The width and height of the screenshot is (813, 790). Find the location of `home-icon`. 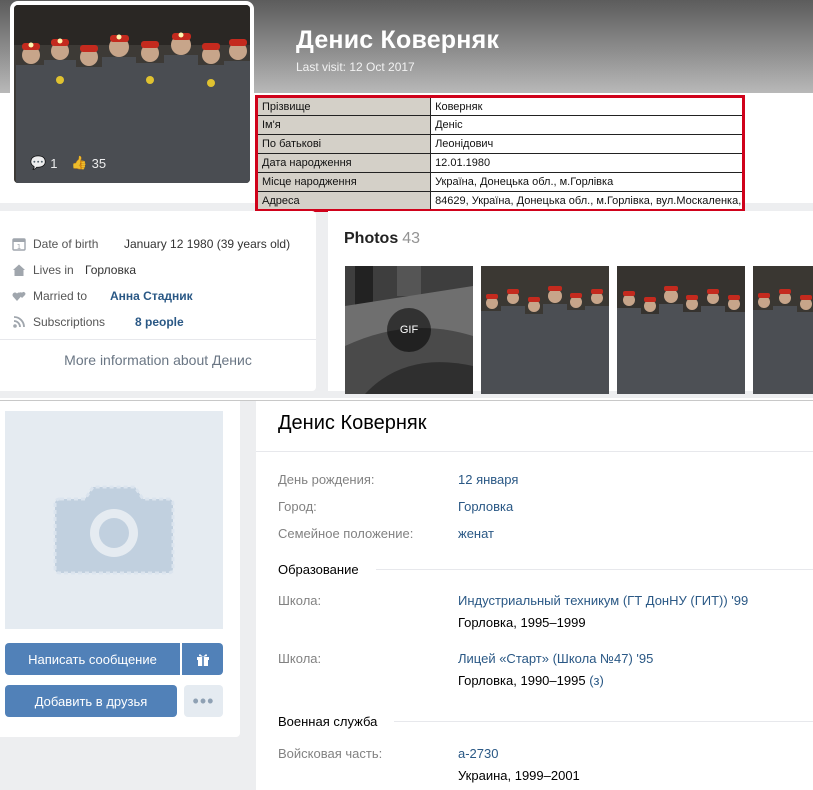

home-icon is located at coordinates (19, 270).